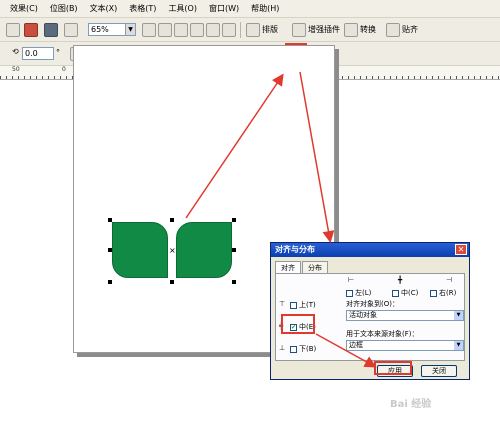 Image resolution: width=500 pixels, height=434 pixels. Describe the element at coordinates (204, 250) in the screenshot. I see `green-shape-right` at that location.